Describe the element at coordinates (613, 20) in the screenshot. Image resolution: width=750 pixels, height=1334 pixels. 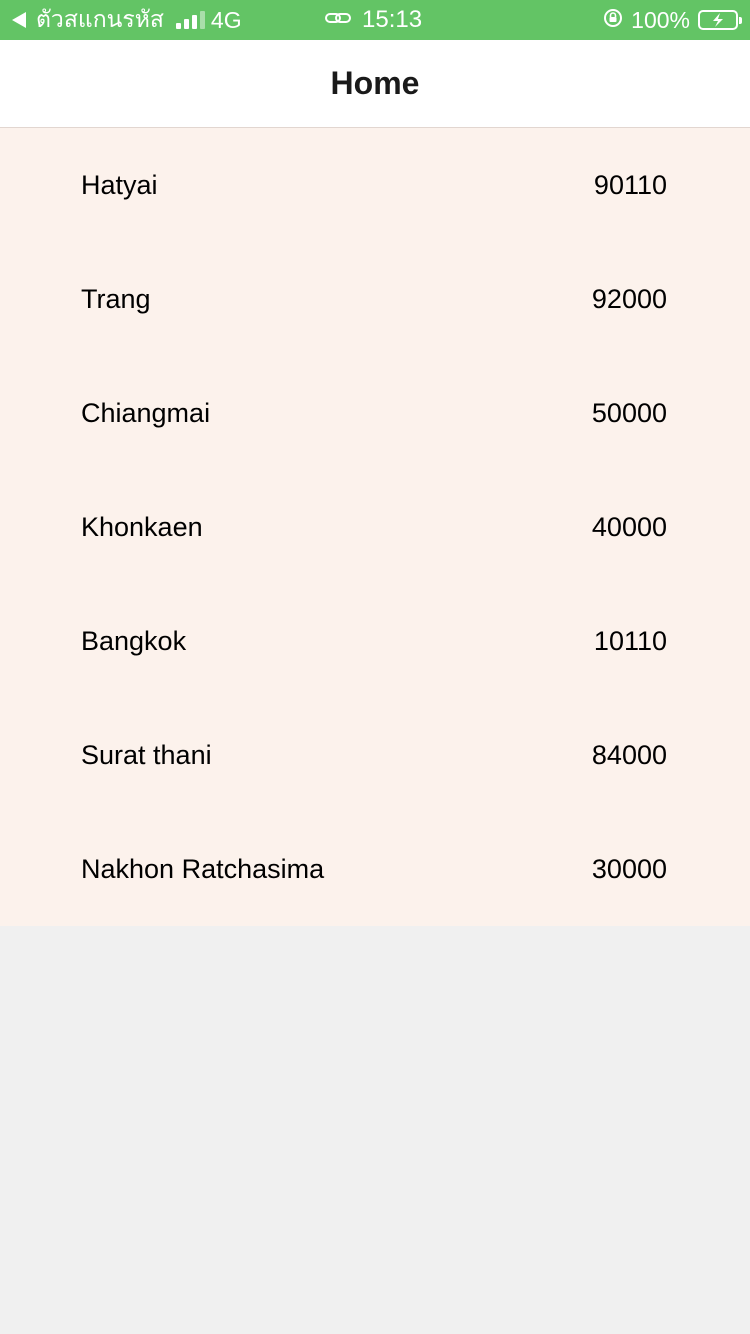
I see `rotation-lock-icon` at that location.